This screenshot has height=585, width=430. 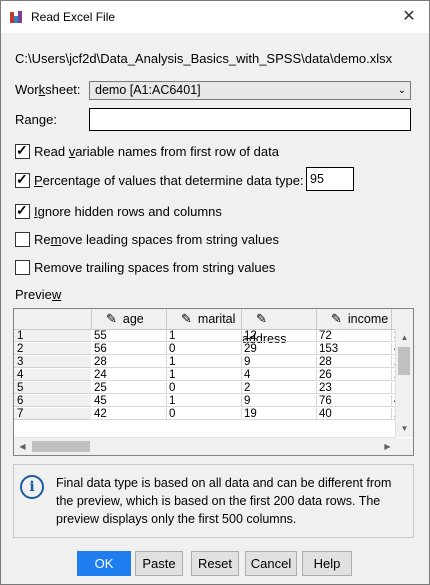 What do you see at coordinates (52, 362) in the screenshot?
I see `row-number: 3` at bounding box center [52, 362].